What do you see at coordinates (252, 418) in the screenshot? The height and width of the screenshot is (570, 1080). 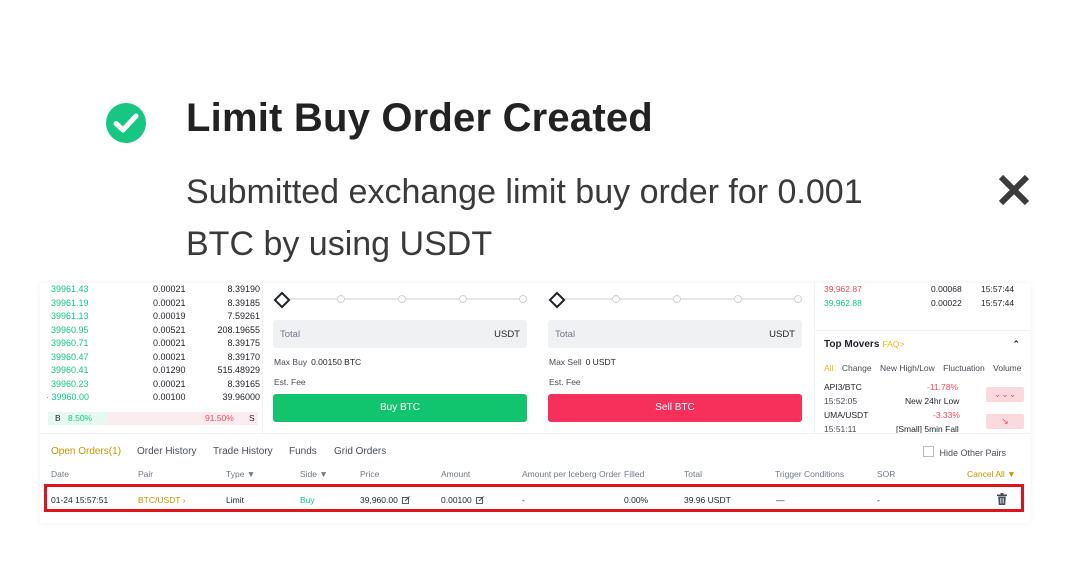 I see `sell-ratio-label: S` at bounding box center [252, 418].